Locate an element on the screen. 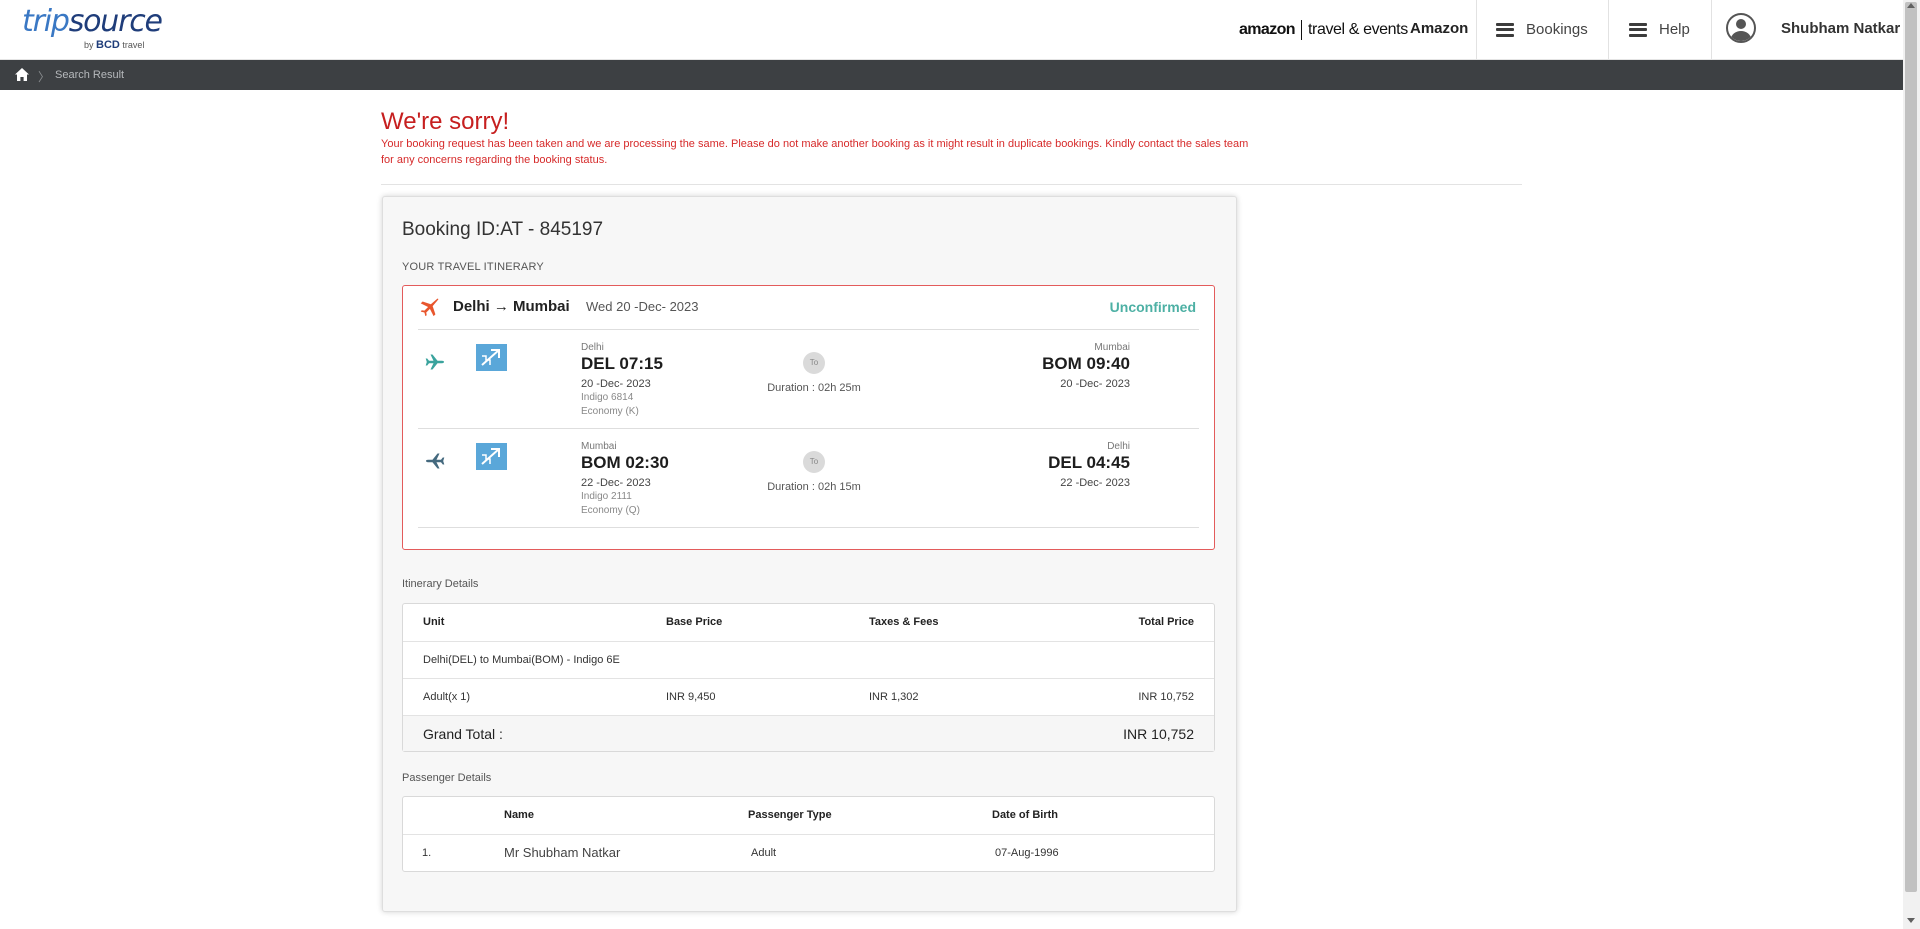 The width and height of the screenshot is (1920, 929). total-price-cell: INR 10,752 is located at coordinates (1166, 697).